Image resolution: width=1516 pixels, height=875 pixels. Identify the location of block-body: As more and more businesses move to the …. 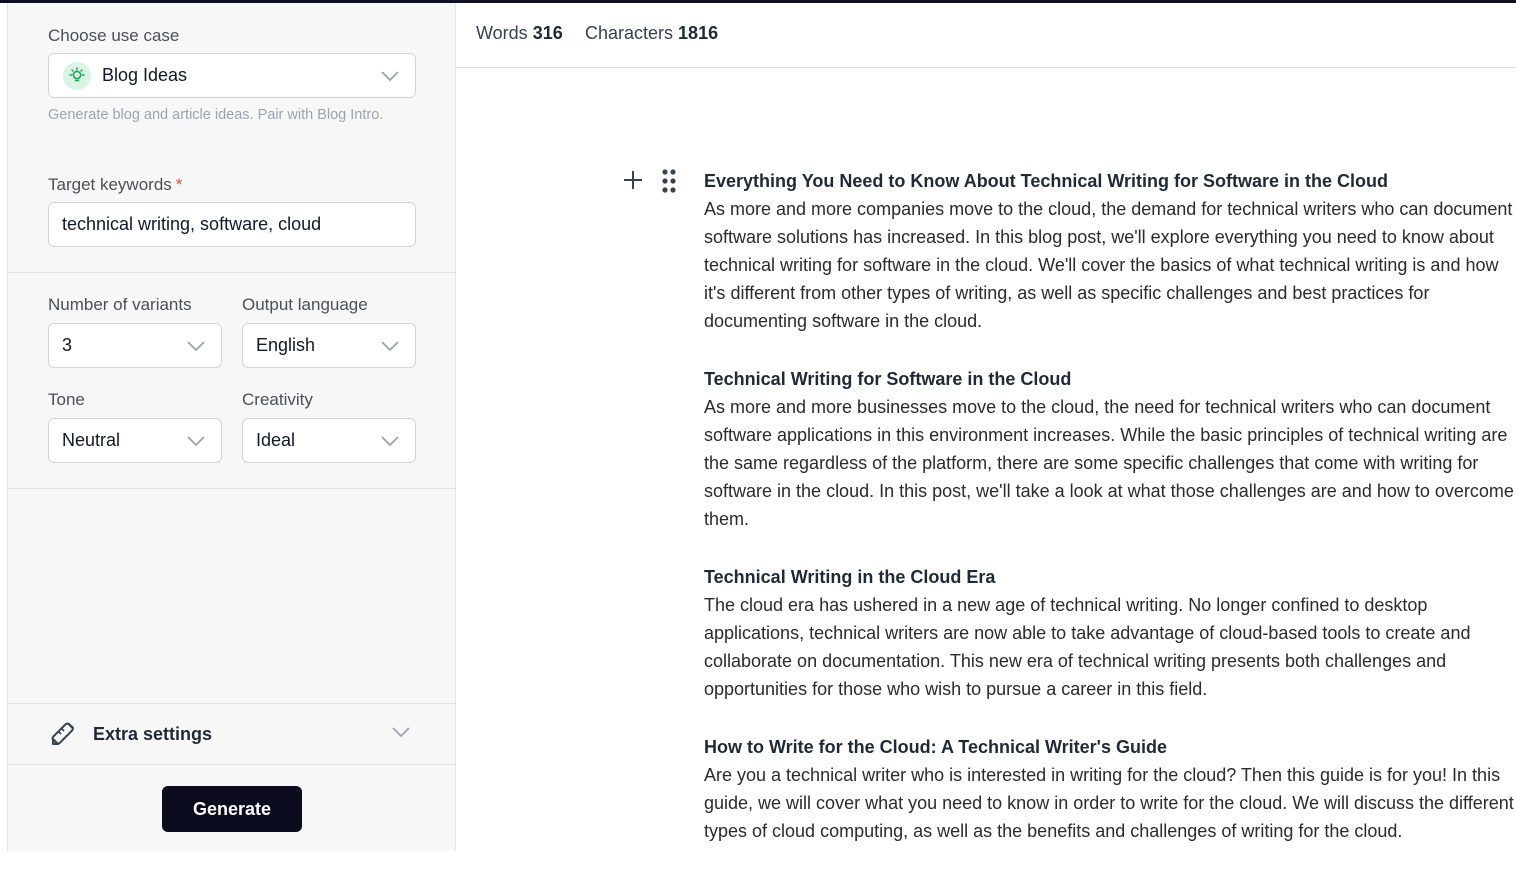
(1109, 463).